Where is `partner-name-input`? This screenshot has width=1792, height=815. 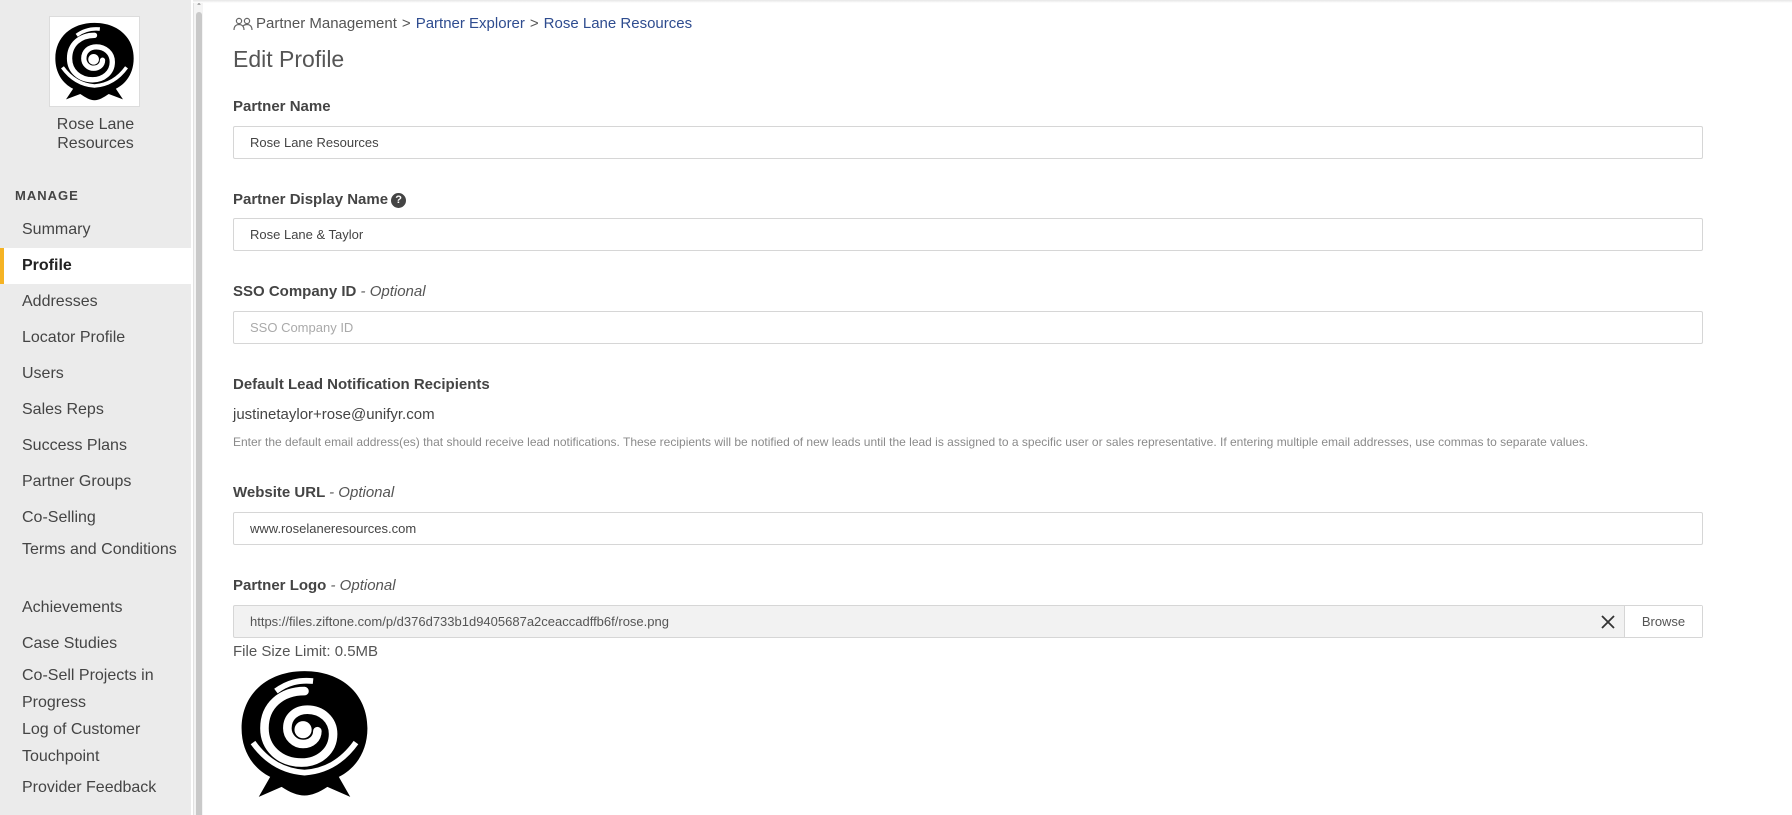
partner-name-input is located at coordinates (968, 142).